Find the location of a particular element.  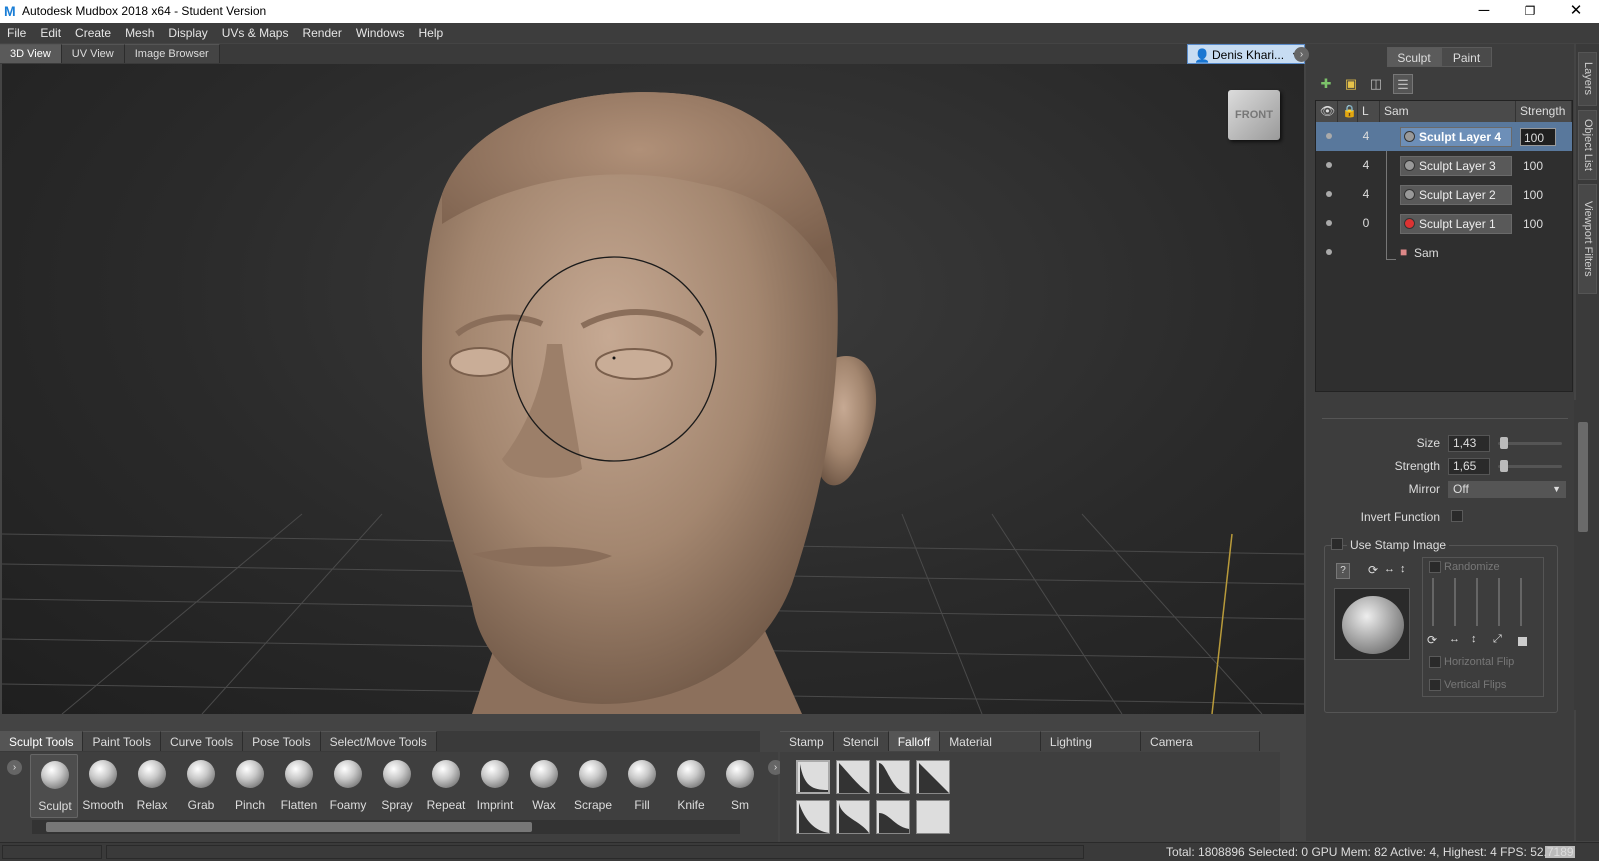

tool-relax: Relax is located at coordinates (152, 786).